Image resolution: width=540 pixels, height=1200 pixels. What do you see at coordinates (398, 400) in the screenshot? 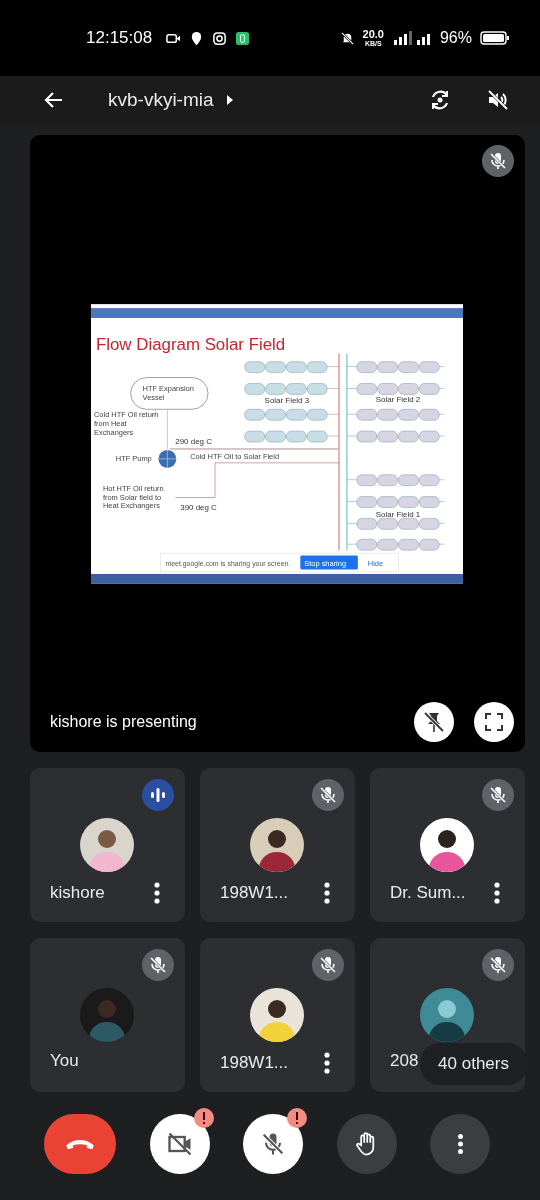
I see `field-label: Solar Field 2` at bounding box center [398, 400].